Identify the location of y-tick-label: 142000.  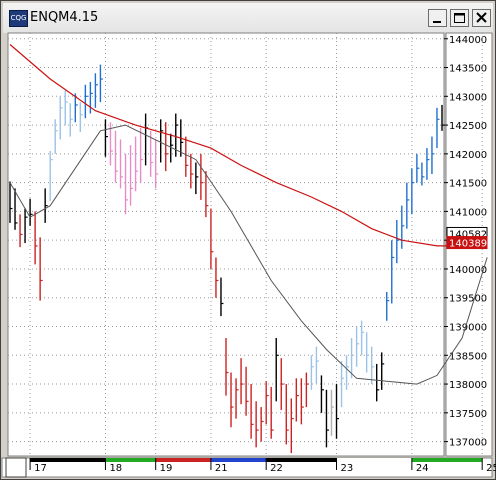
(468, 155).